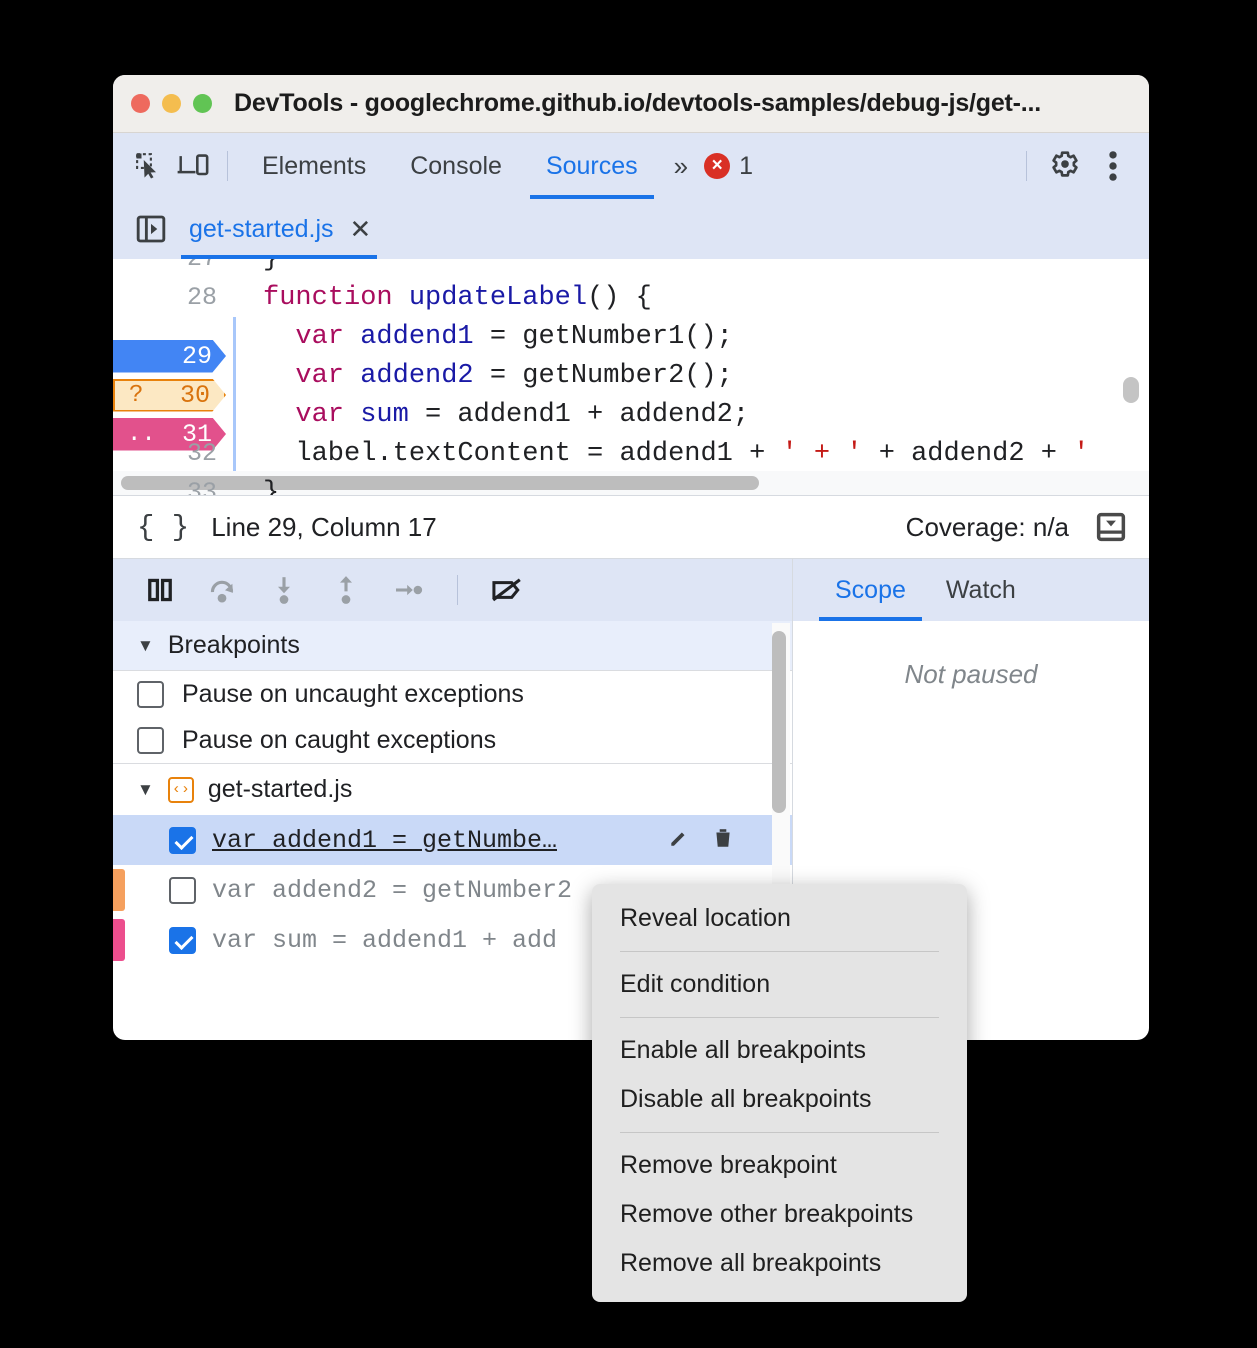 Image resolution: width=1257 pixels, height=1348 pixels. Describe the element at coordinates (180, 789) in the screenshot. I see `js-file-icon: ‹›` at that location.